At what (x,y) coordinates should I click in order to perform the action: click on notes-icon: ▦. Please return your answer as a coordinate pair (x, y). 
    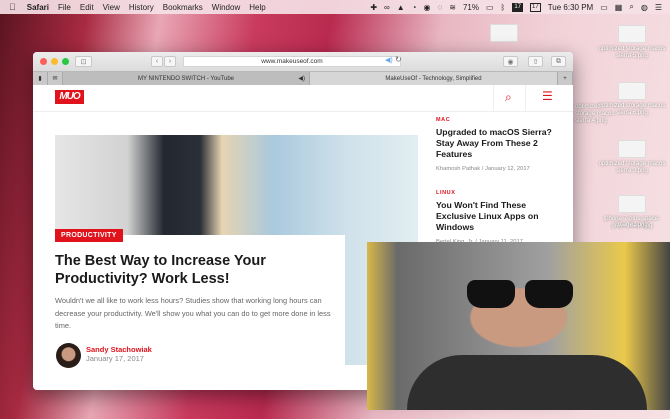
    Looking at the image, I should click on (619, 7).